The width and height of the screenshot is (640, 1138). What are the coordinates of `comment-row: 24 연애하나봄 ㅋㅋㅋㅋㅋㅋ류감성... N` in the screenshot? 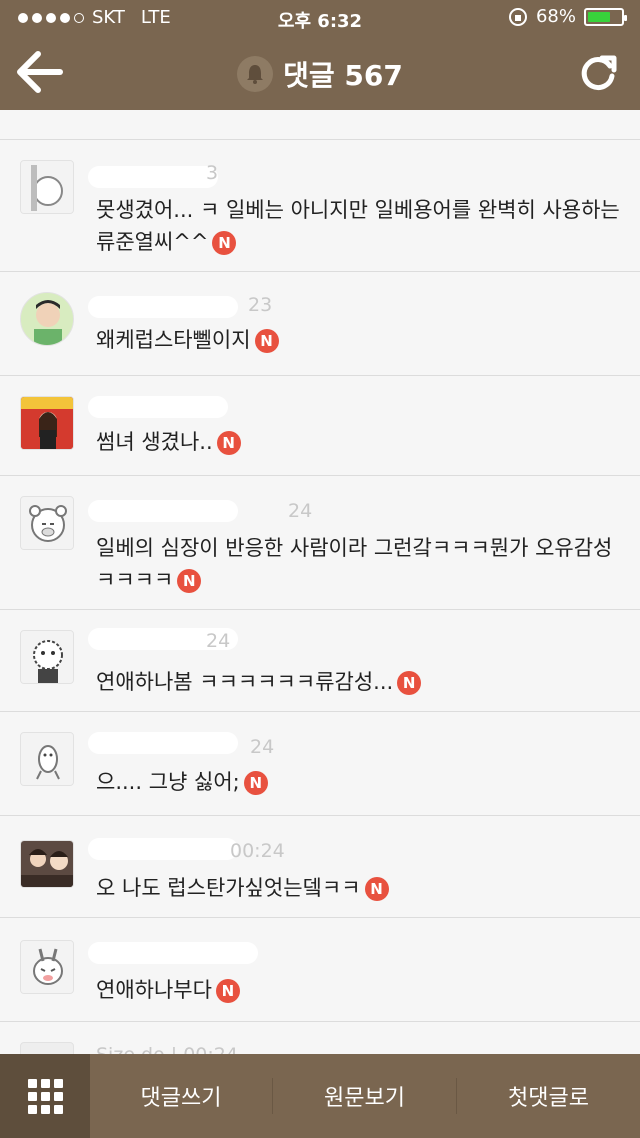 It's located at (320, 661).